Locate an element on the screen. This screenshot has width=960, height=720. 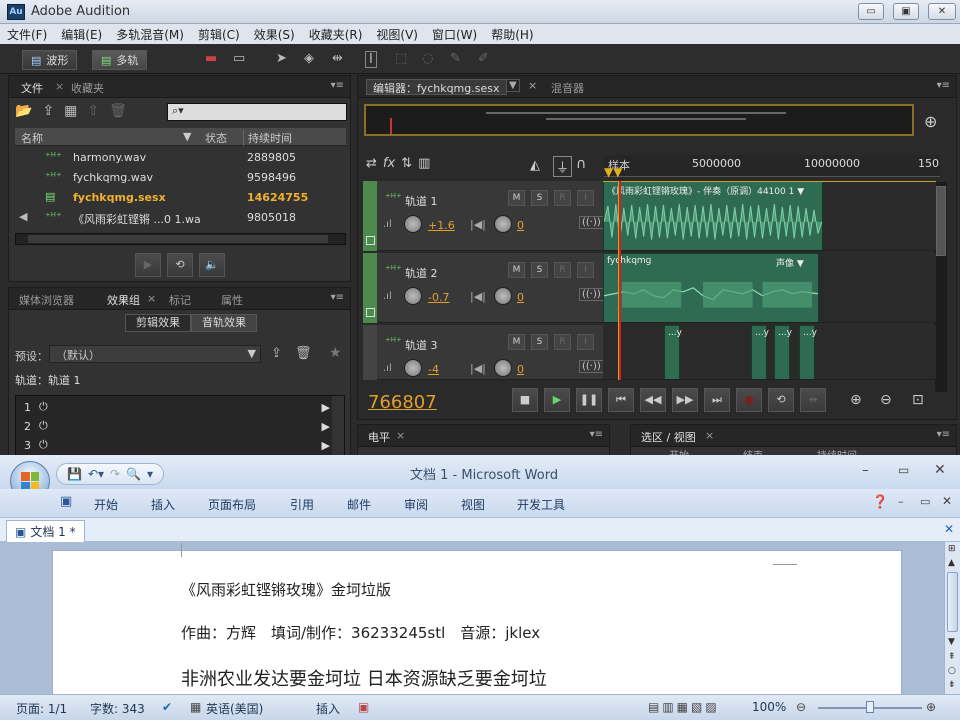
restore-button: ▭ is located at coordinates (903, 470).